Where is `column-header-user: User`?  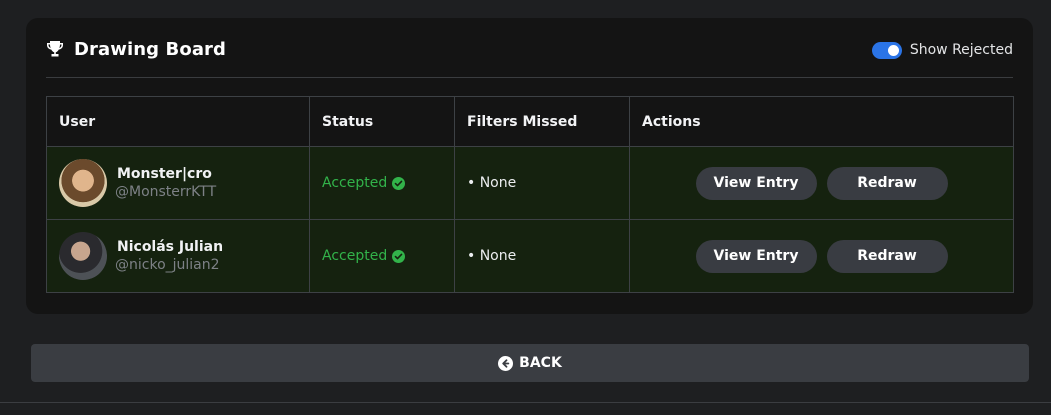 column-header-user: User is located at coordinates (178, 121).